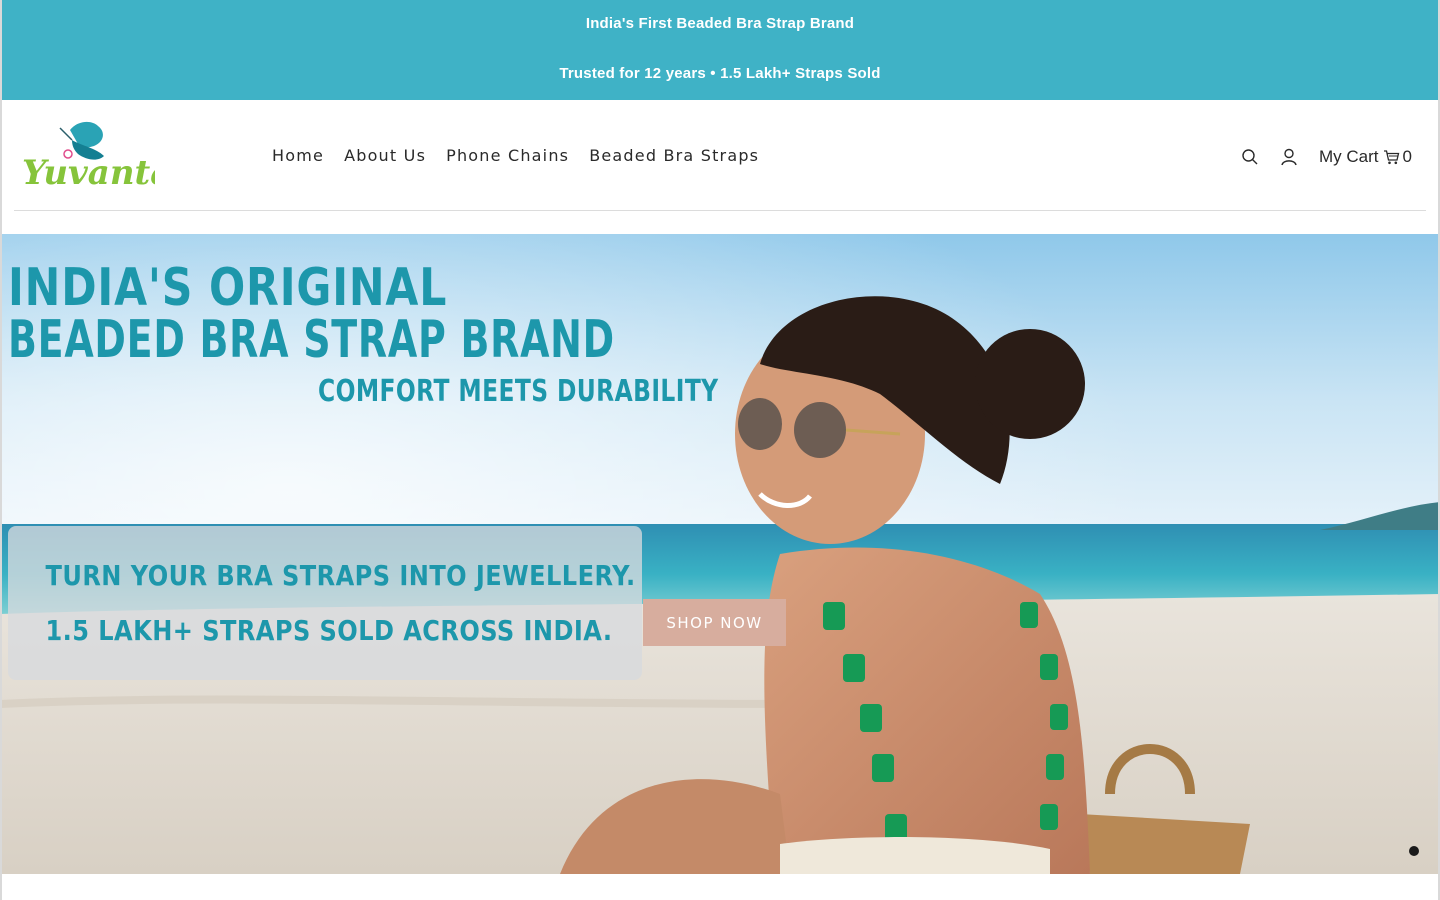 The image size is (1440, 900). I want to click on yuvanta-logo: Yuvanta, so click(96, 156).